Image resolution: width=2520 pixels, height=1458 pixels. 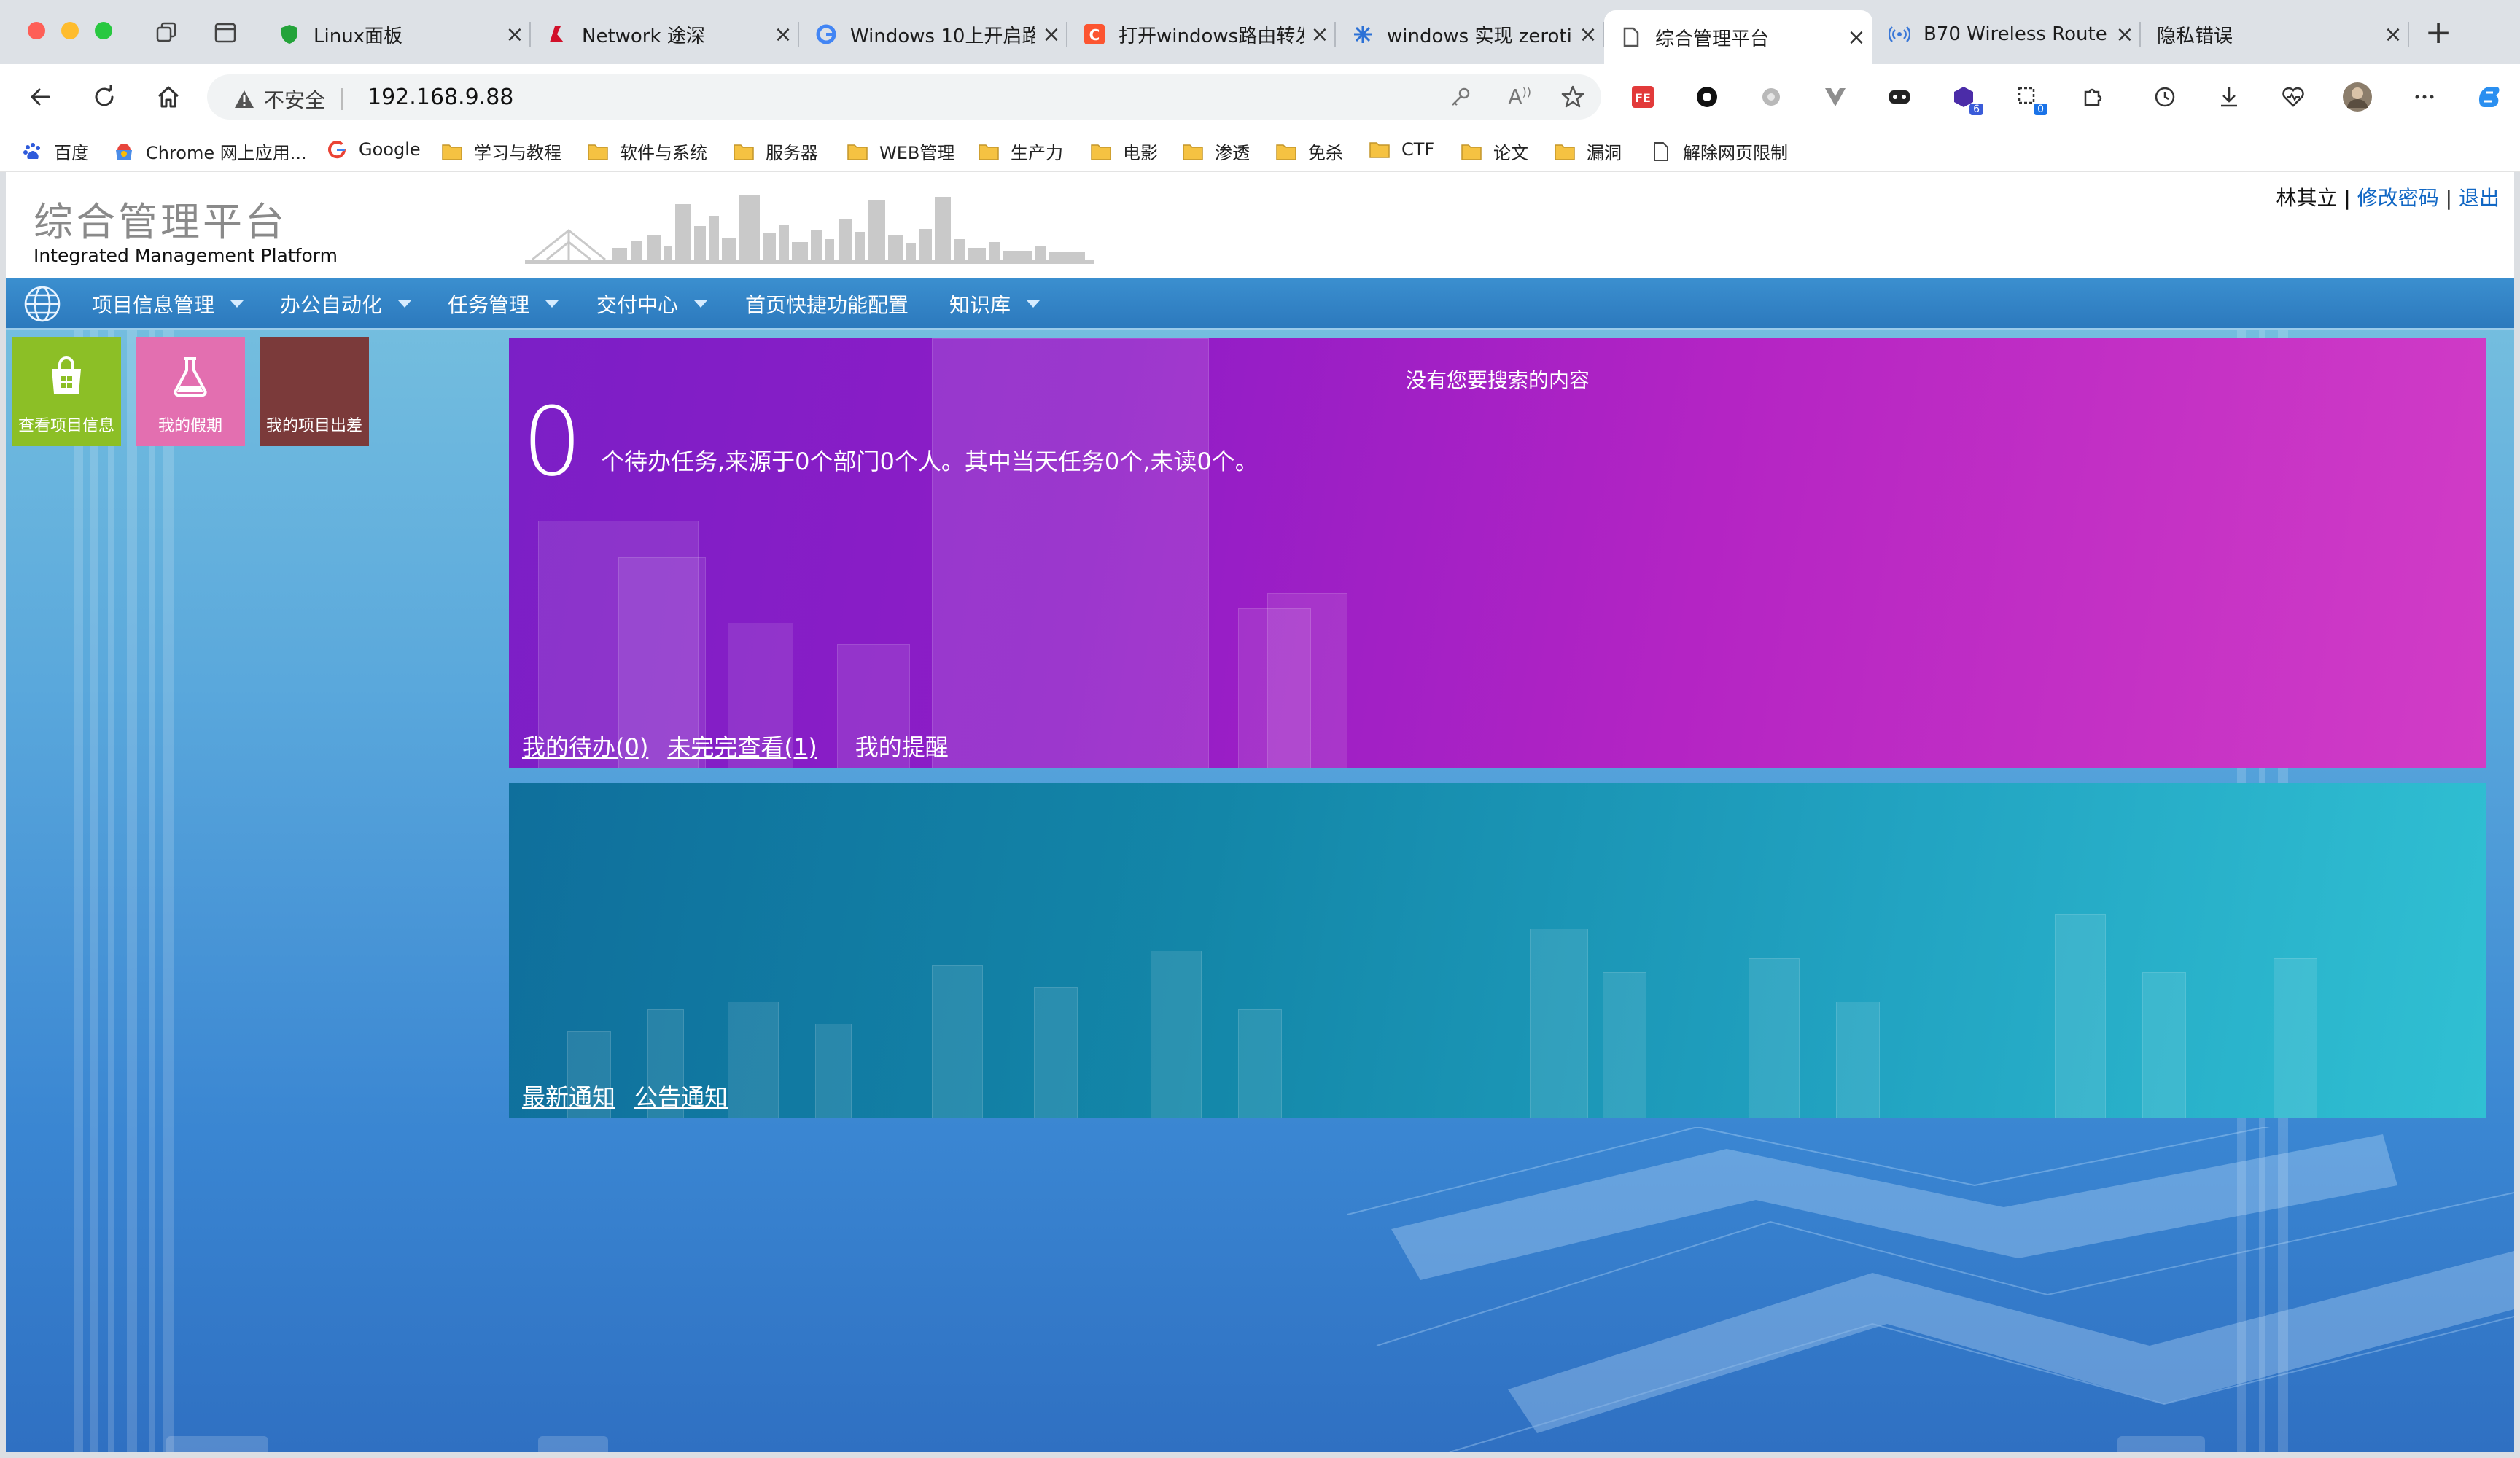 I want to click on search-result-message: 没有您要搜索的内容, so click(x=1498, y=380).